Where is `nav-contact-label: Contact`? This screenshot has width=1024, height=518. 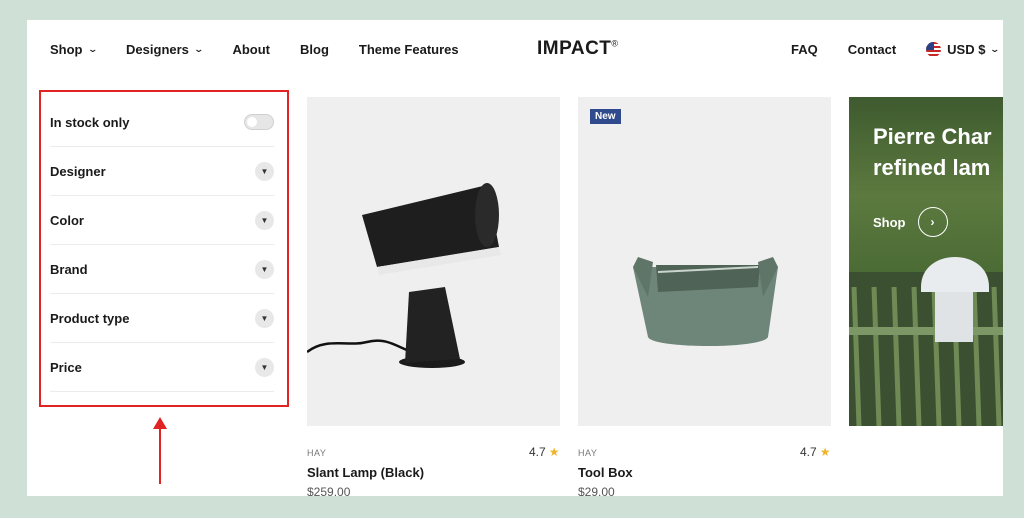 nav-contact-label: Contact is located at coordinates (872, 49).